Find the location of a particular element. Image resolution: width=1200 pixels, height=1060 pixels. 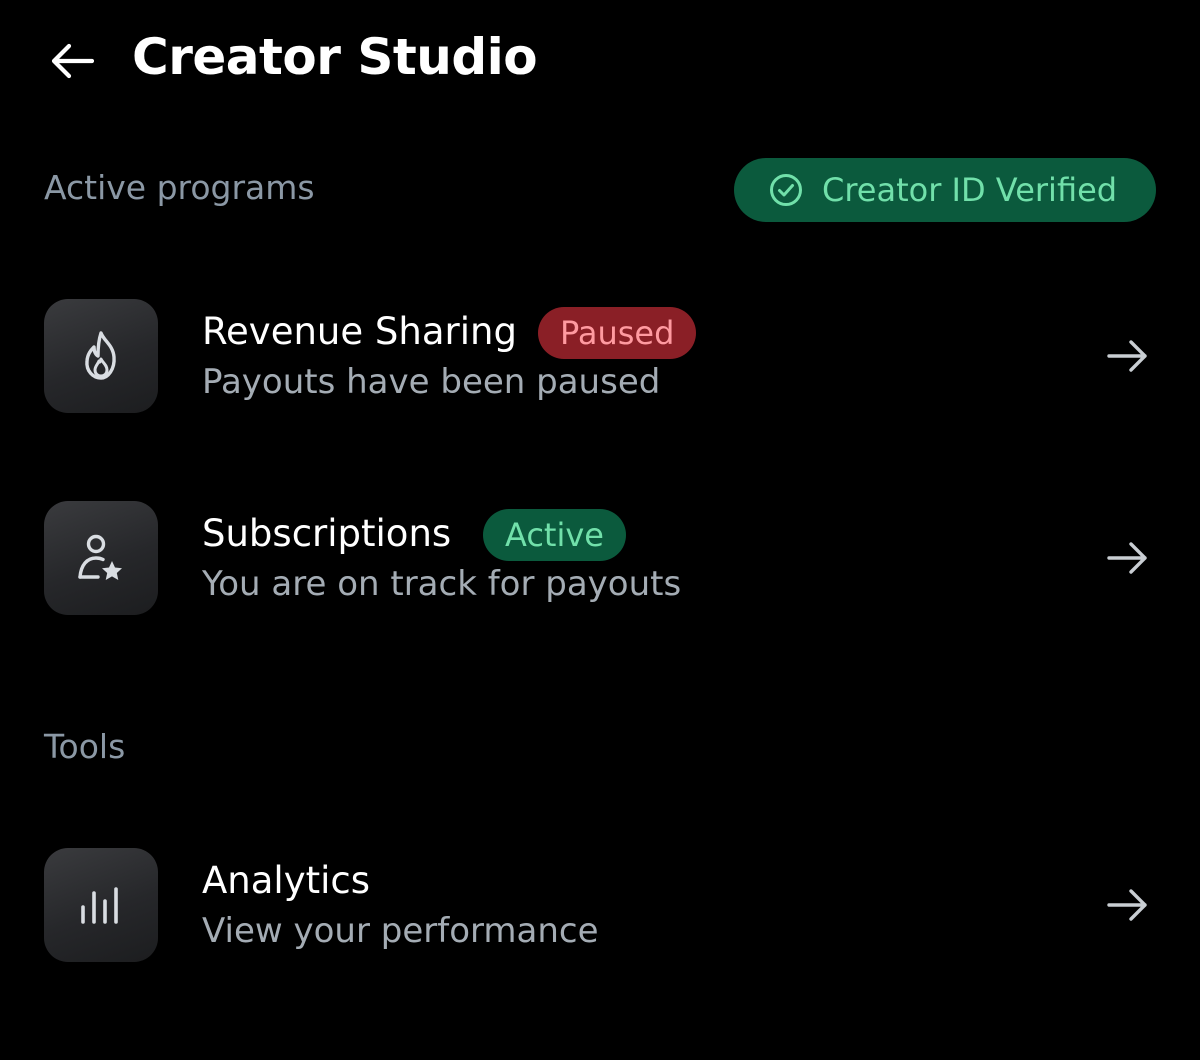

program-title: Subscriptions is located at coordinates (327, 533).